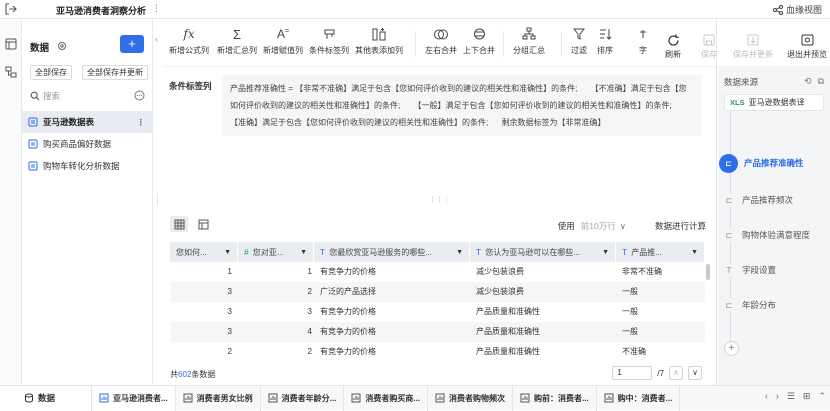  I want to click on dataset-item-amazon: 亚马逊数据表 ⋮, so click(87, 122).